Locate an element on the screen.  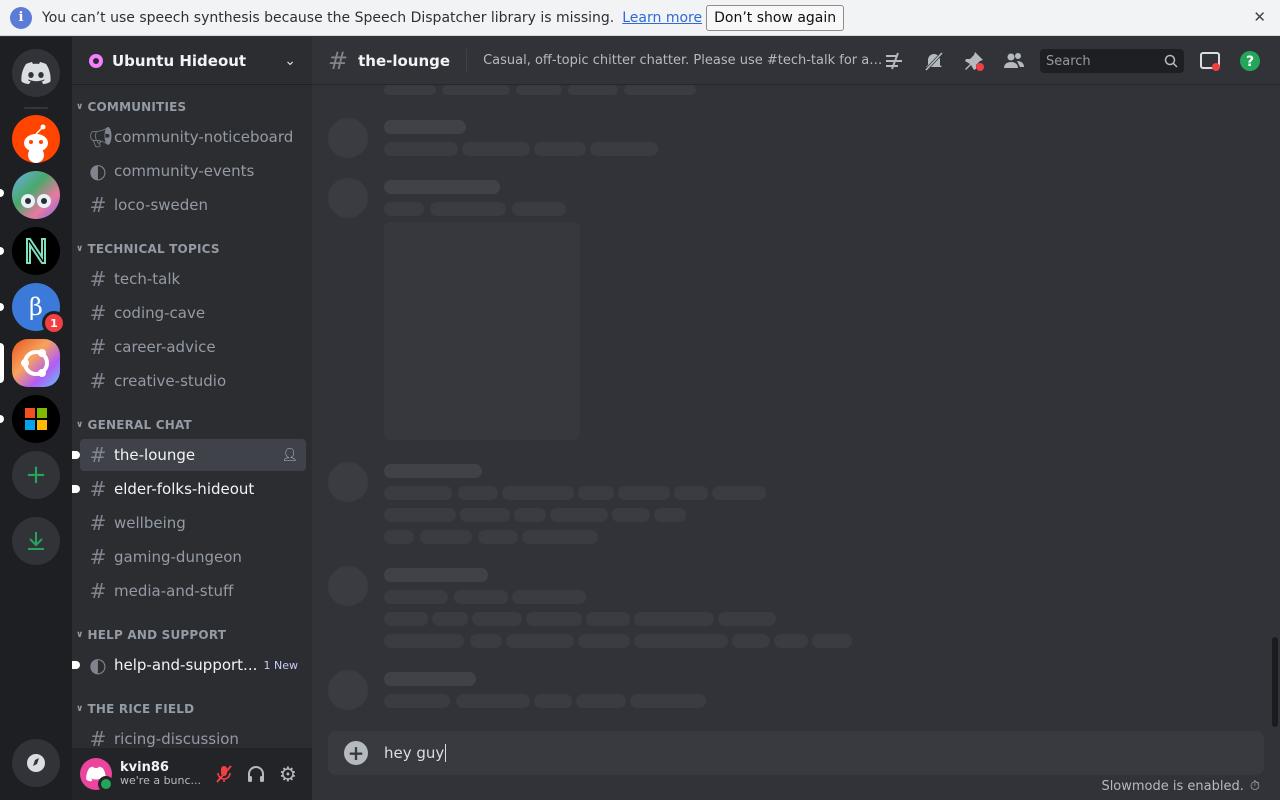
download-apps-button is located at coordinates (36, 541).